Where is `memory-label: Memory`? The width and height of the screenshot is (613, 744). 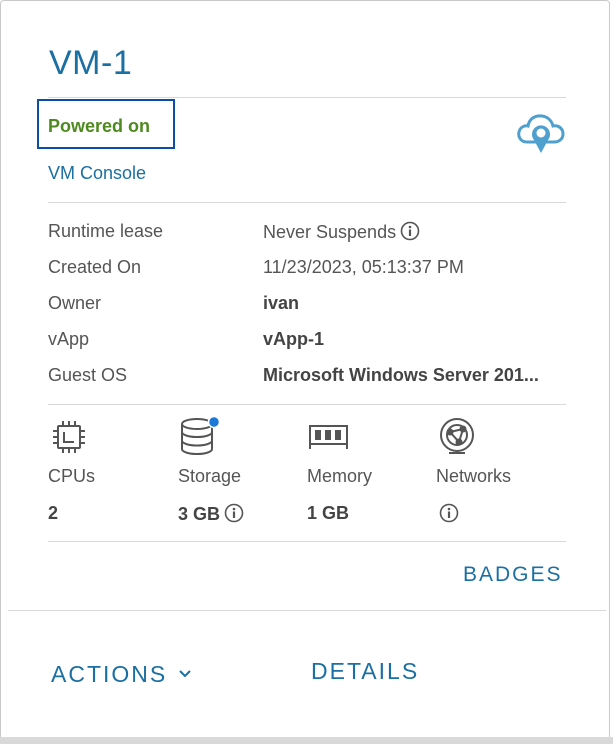
memory-label: Memory is located at coordinates (340, 476).